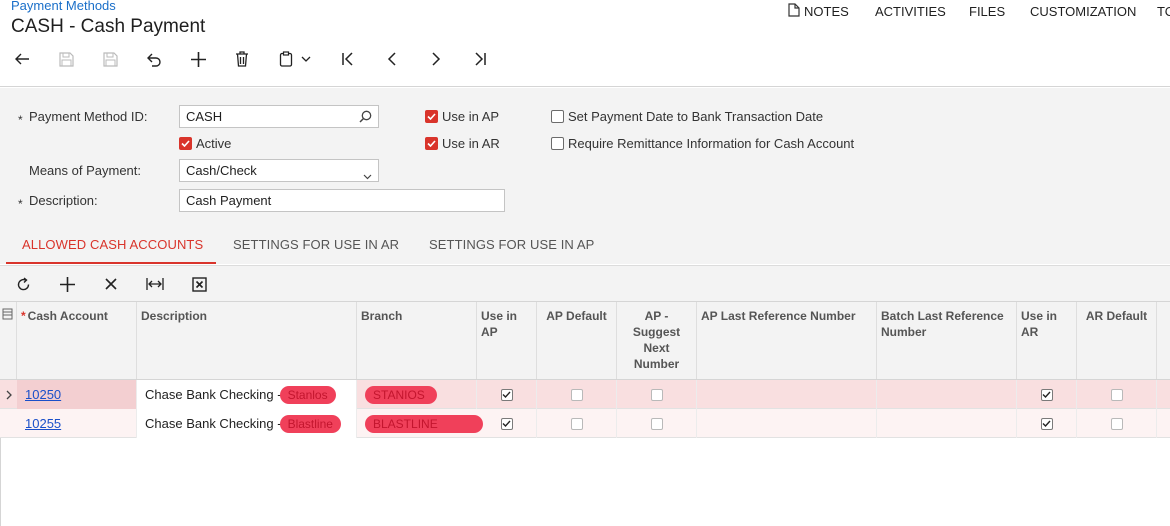 The height and width of the screenshot is (526, 1170). I want to click on col-description: Description, so click(247, 340).